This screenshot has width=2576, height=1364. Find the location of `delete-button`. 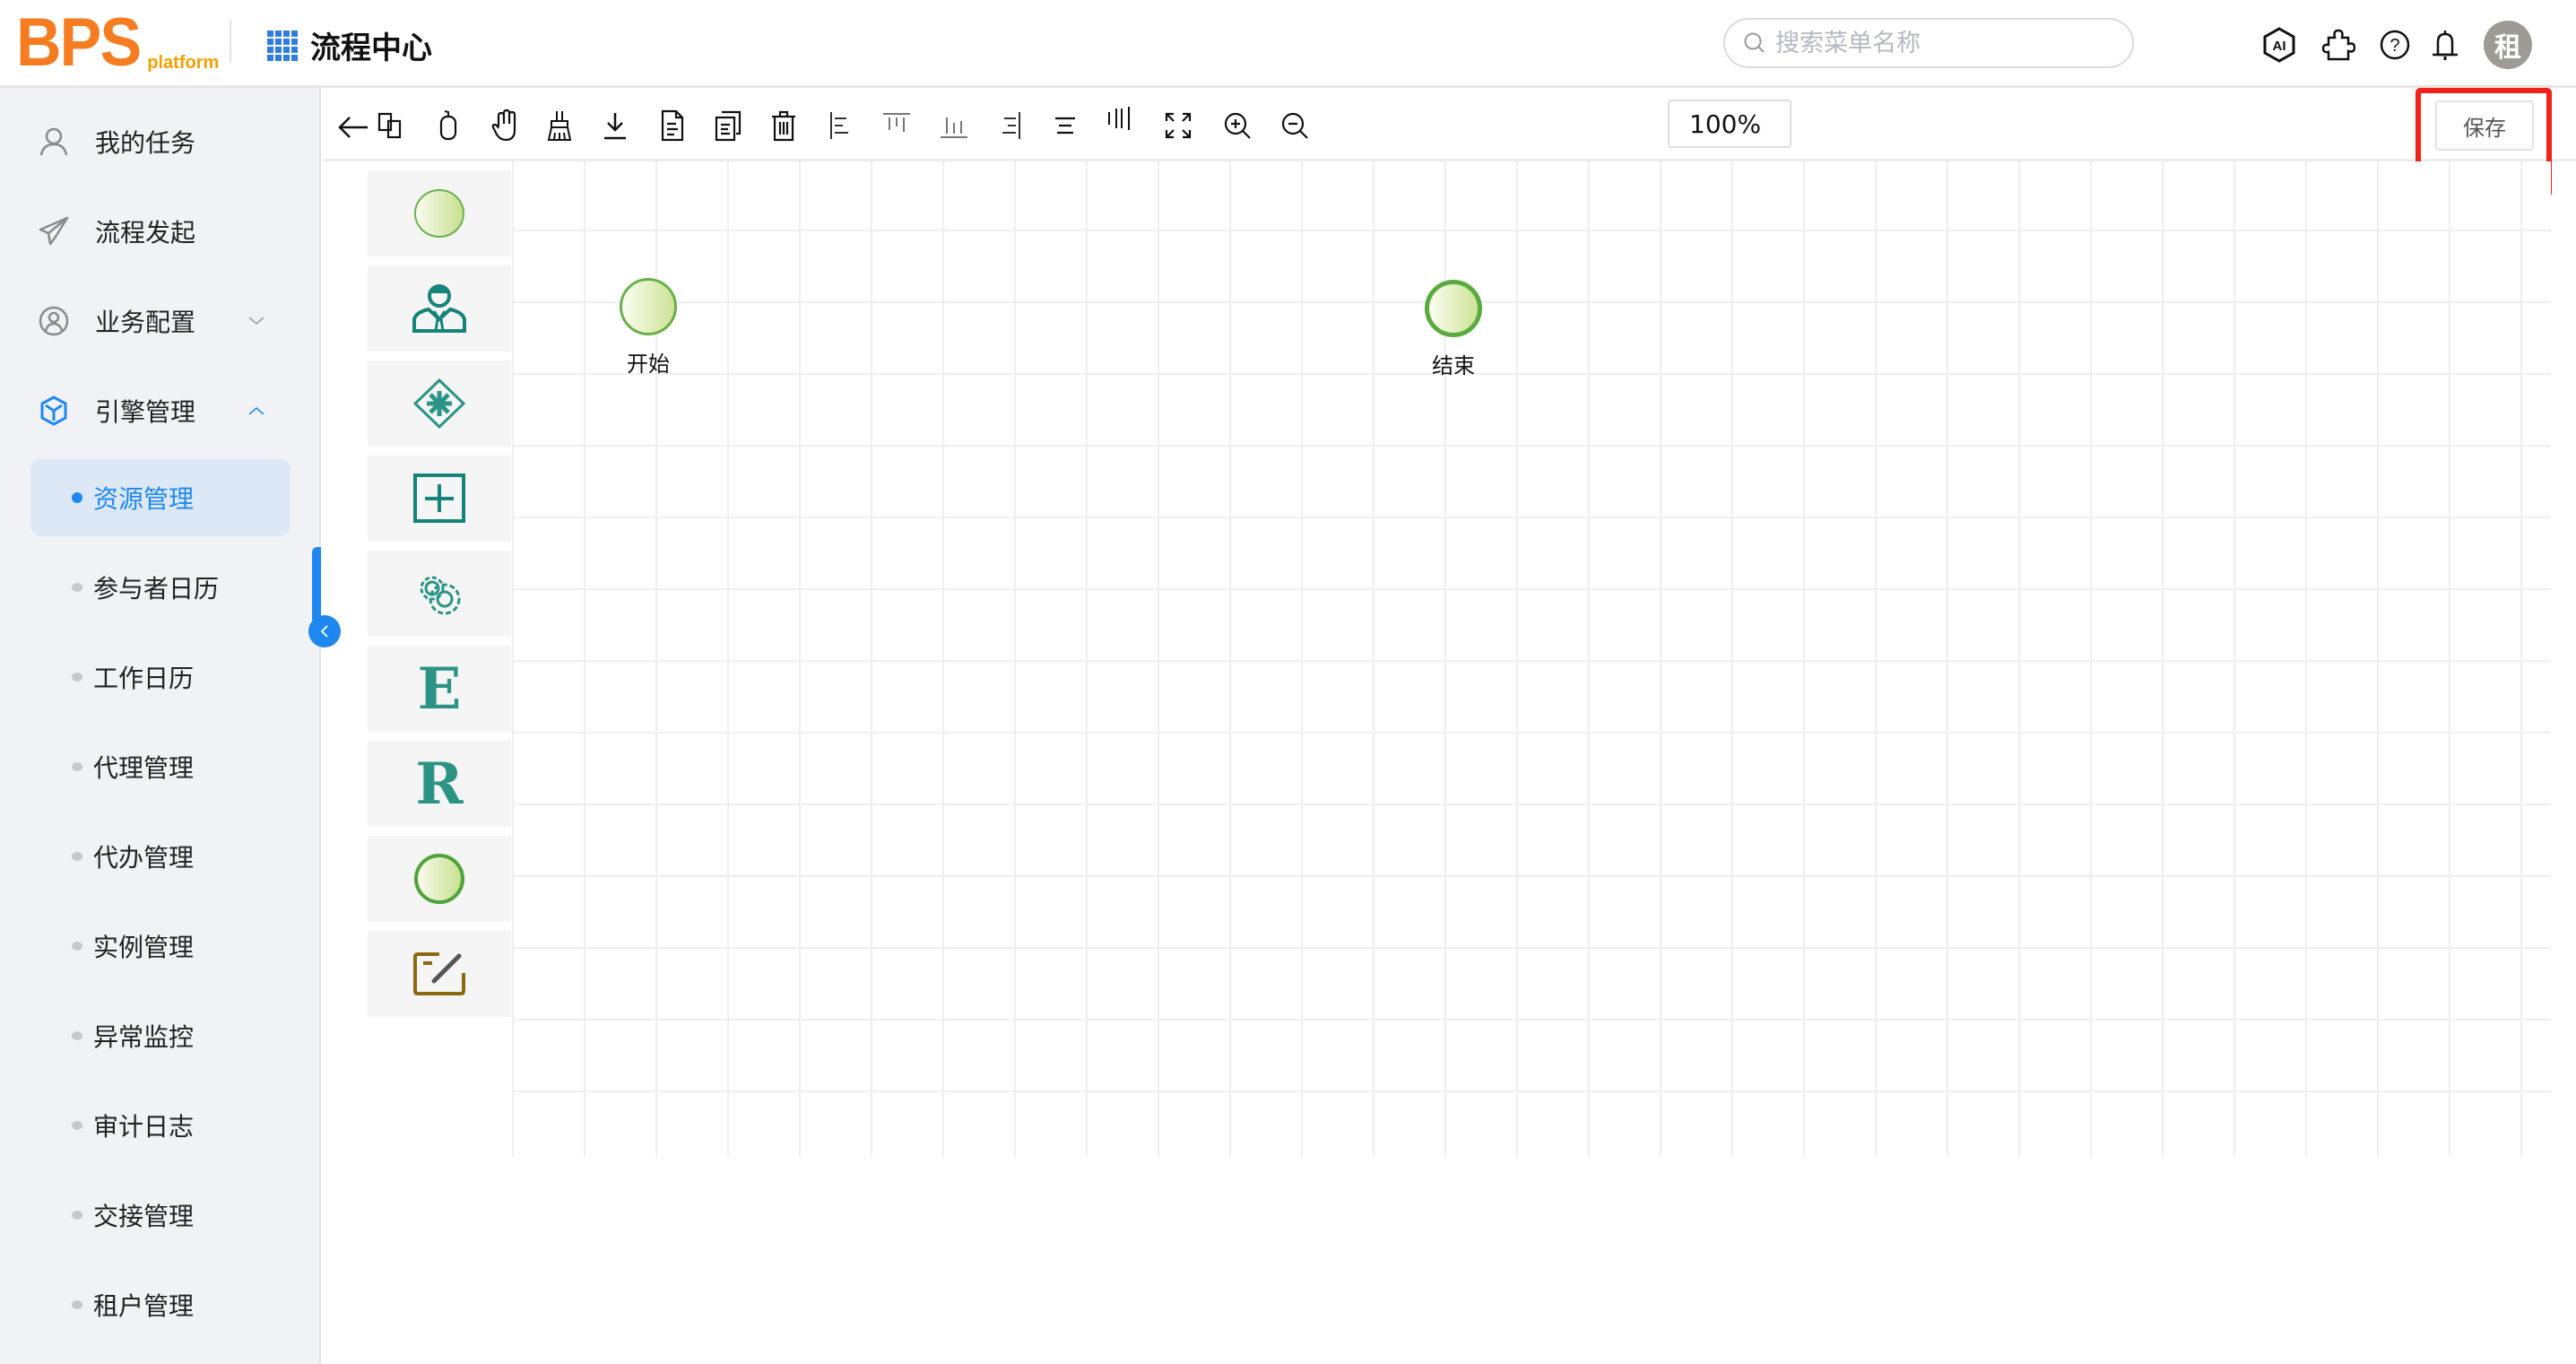

delete-button is located at coordinates (784, 125).